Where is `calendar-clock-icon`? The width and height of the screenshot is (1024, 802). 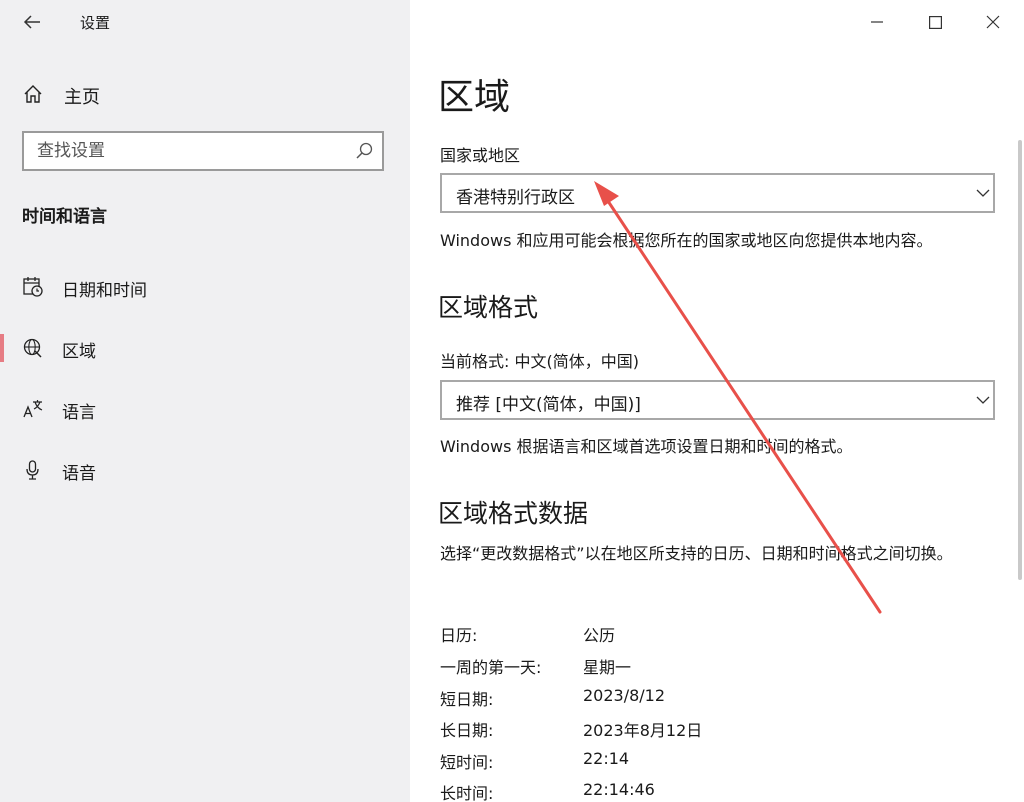 calendar-clock-icon is located at coordinates (33, 287).